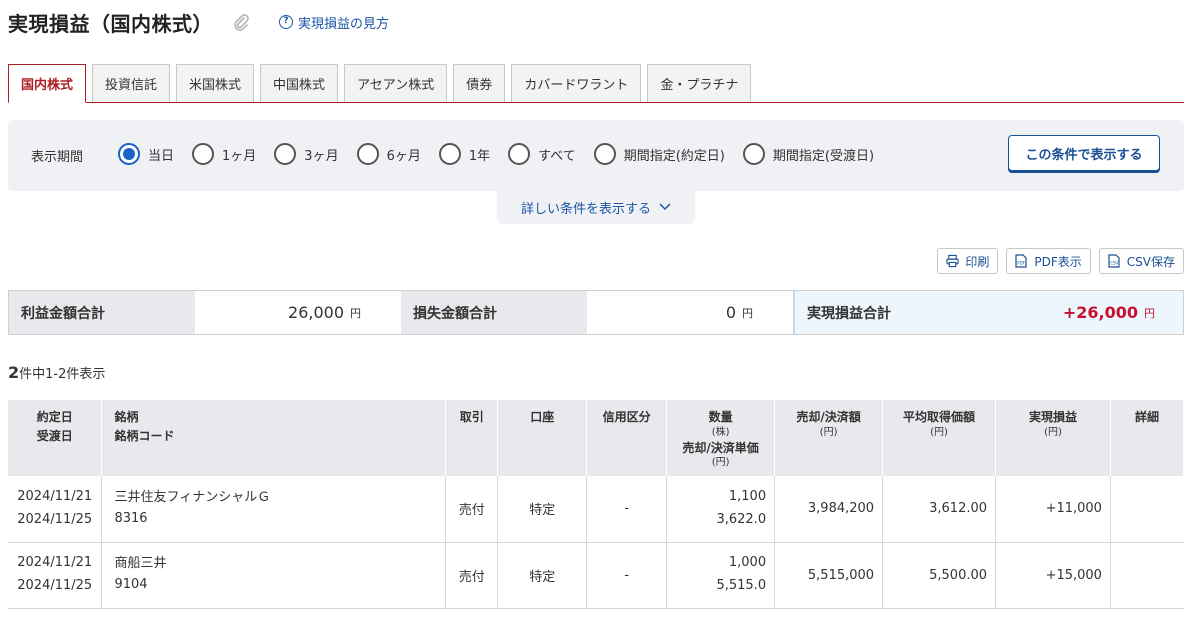 The width and height of the screenshot is (1195, 632). Describe the element at coordinates (699, 83) in the screenshot. I see `tab-gold-platinum: 金・プラチナ` at that location.